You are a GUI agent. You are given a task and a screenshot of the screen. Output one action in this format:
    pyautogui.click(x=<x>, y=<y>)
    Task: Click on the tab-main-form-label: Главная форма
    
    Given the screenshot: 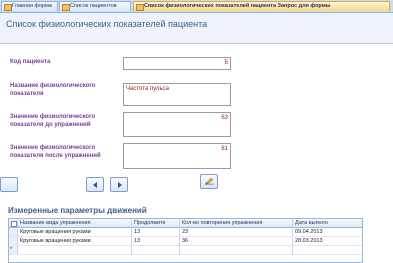 What is the action you would take?
    pyautogui.click(x=32, y=6)
    